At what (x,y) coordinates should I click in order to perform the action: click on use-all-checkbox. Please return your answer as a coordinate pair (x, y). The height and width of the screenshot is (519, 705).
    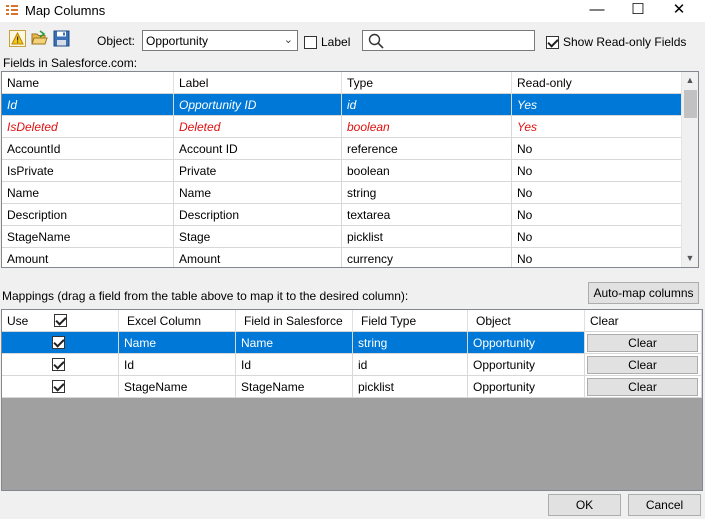
    Looking at the image, I should click on (60, 320).